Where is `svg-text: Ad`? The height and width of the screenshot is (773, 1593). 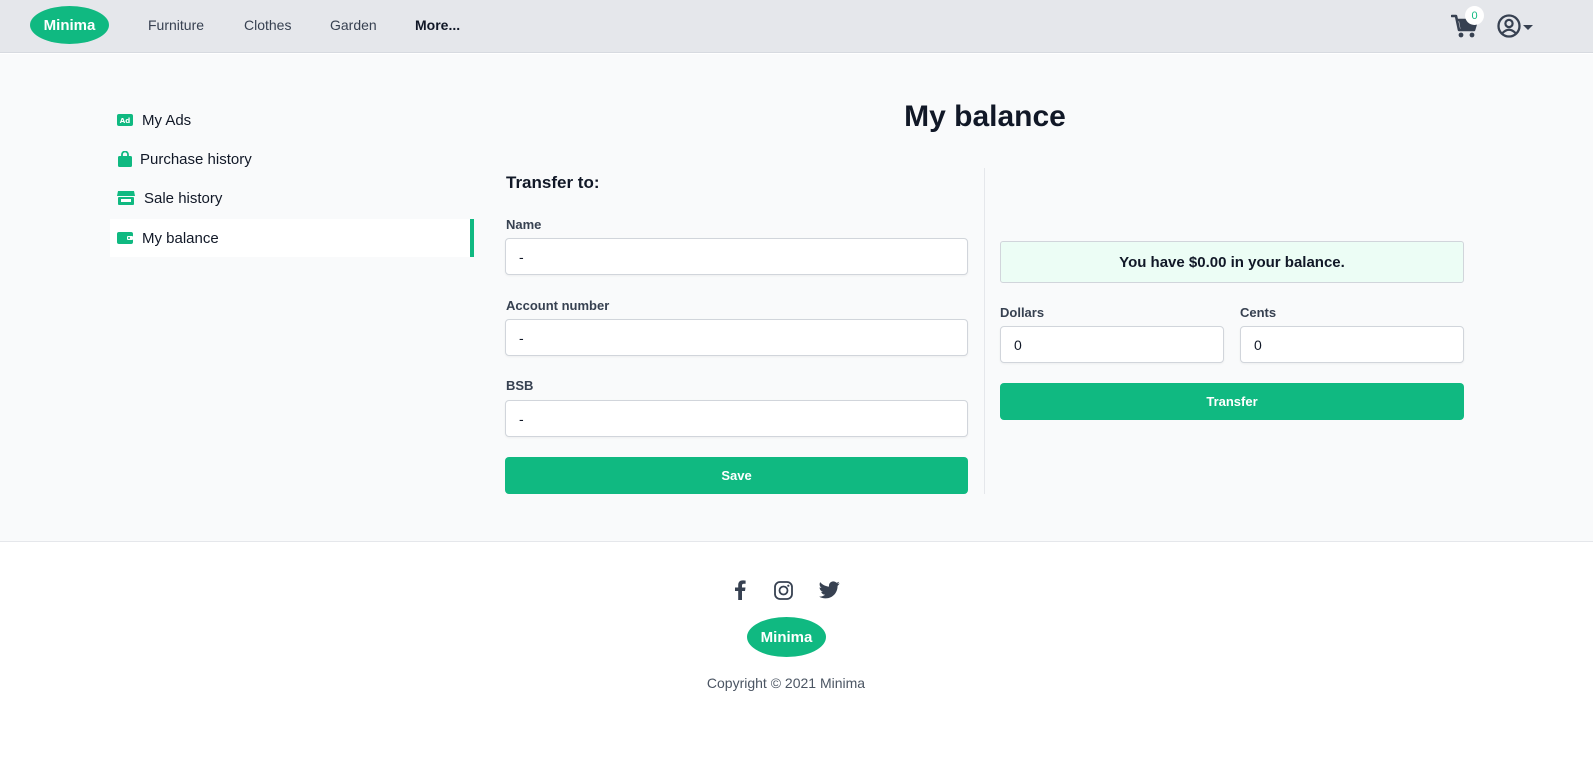 svg-text: Ad is located at coordinates (125, 121).